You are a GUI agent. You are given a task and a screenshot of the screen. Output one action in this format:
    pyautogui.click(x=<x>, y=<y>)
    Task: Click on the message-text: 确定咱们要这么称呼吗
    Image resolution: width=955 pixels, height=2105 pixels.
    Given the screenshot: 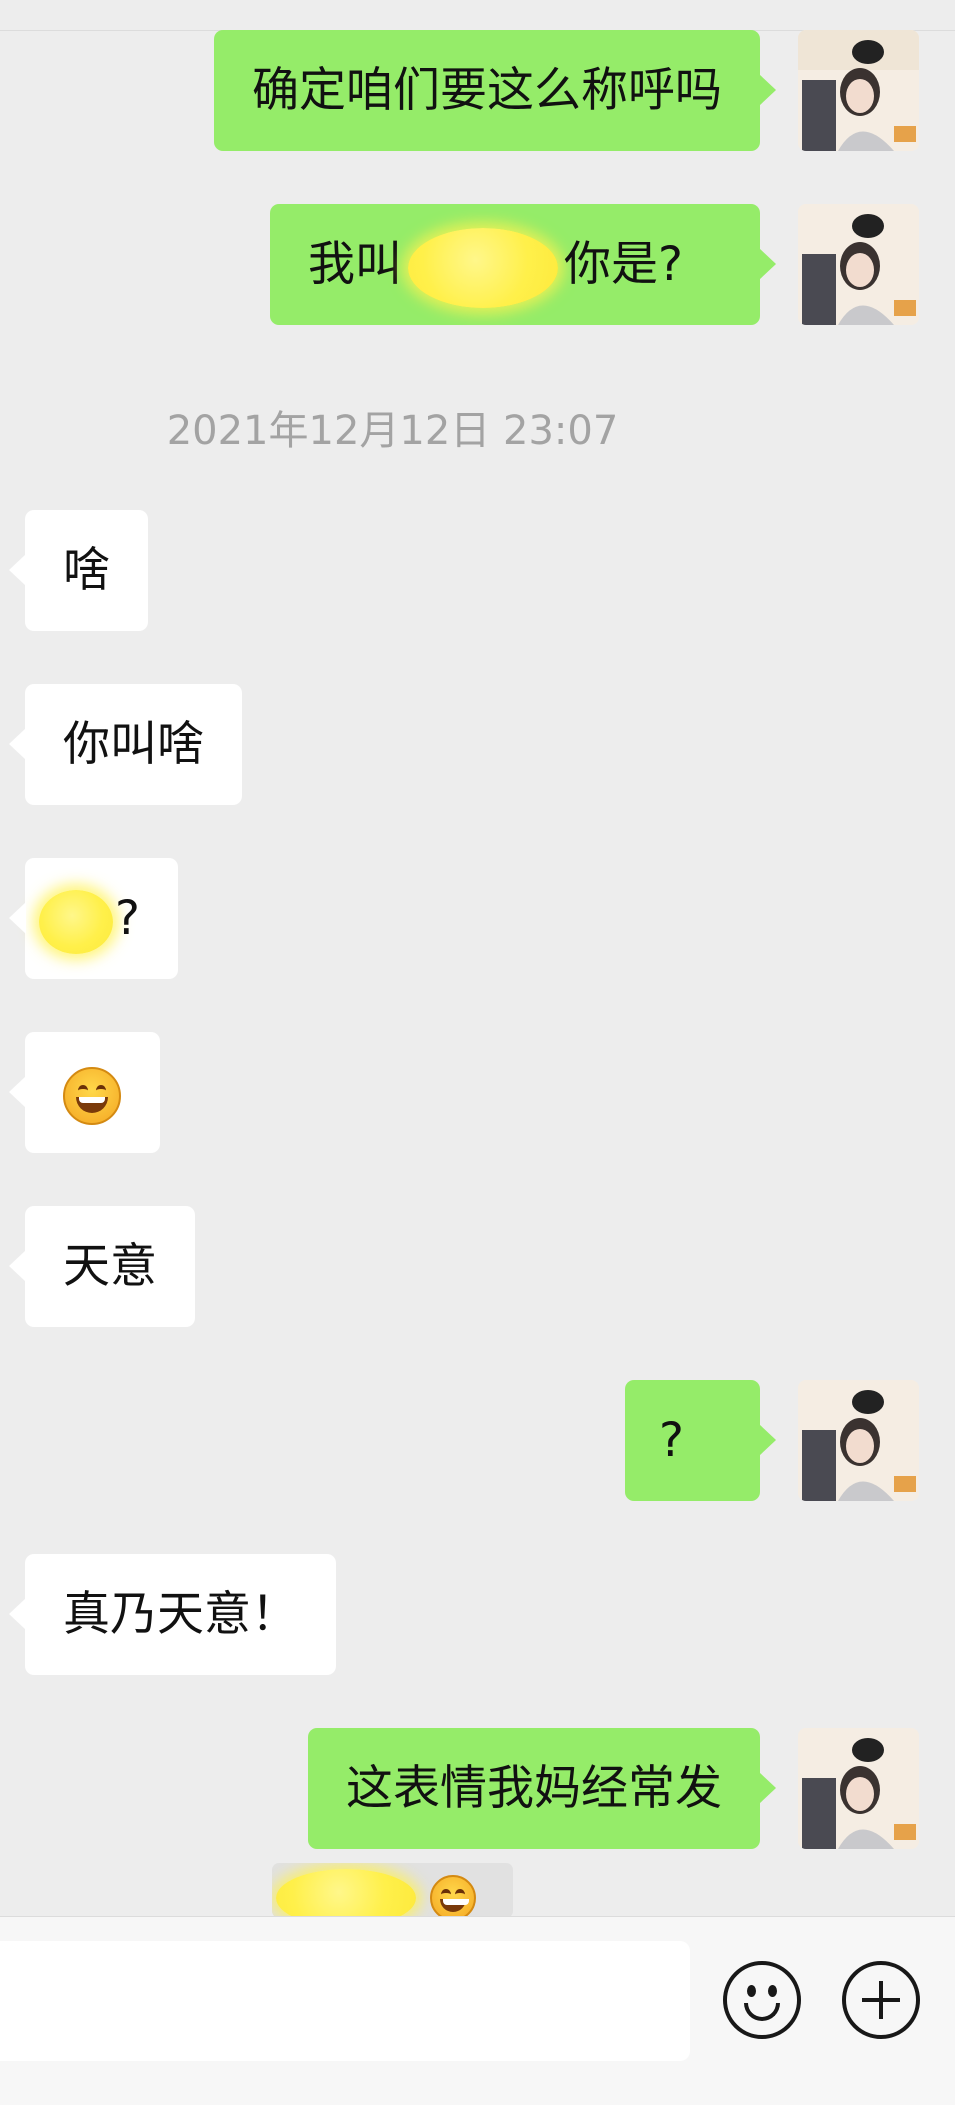 What is the action you would take?
    pyautogui.click(x=487, y=90)
    